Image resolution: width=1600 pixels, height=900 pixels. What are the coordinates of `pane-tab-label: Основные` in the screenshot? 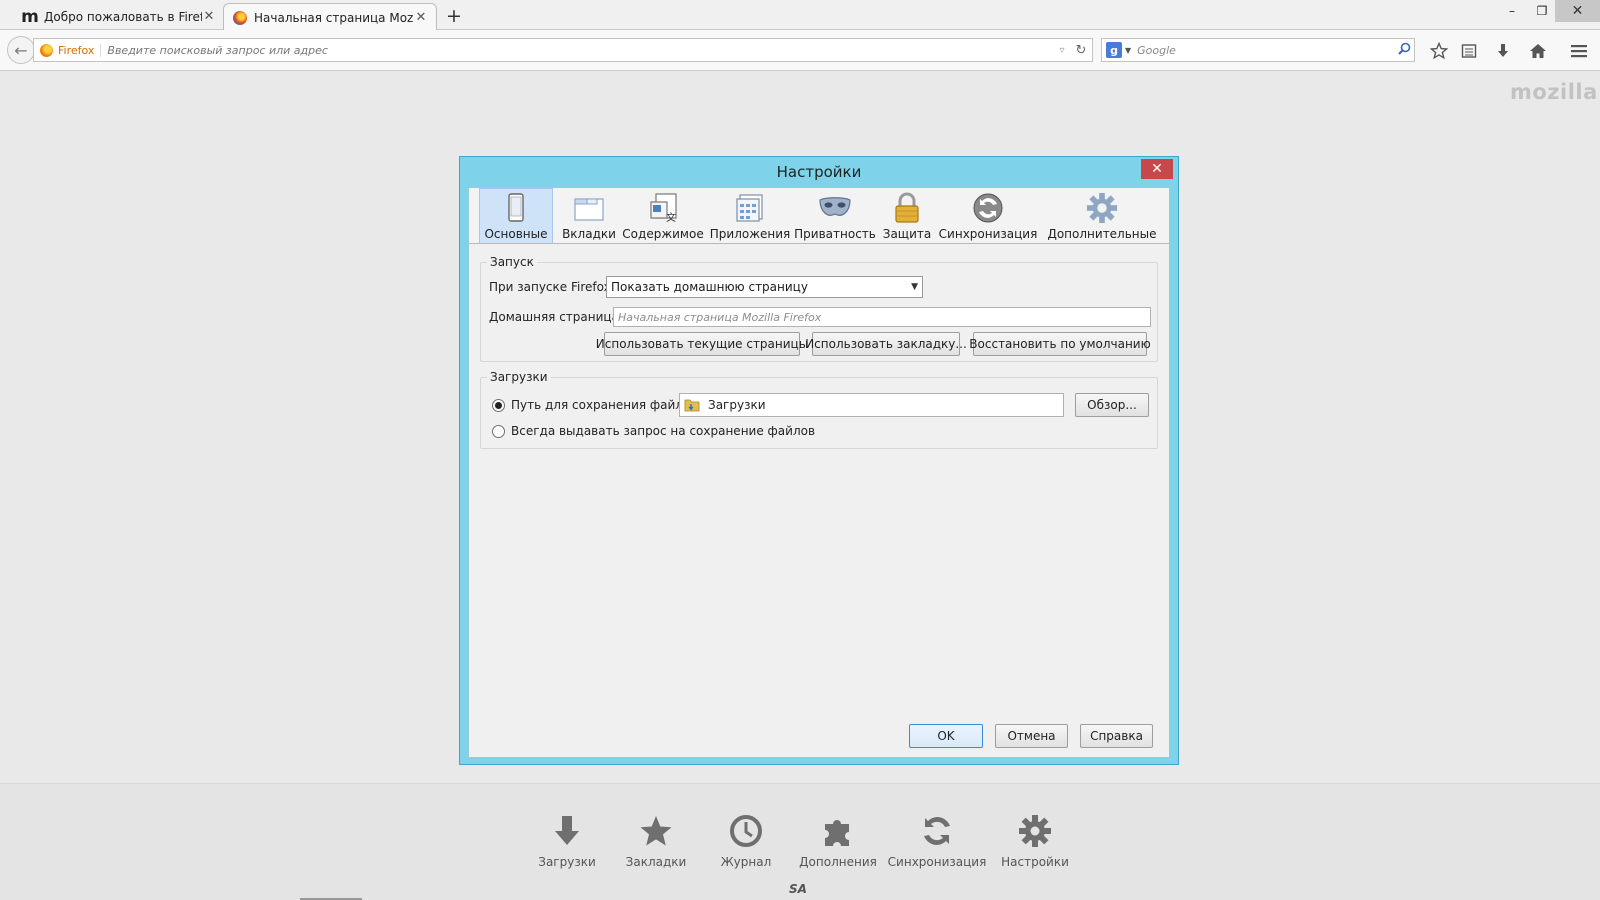 It's located at (516, 234).